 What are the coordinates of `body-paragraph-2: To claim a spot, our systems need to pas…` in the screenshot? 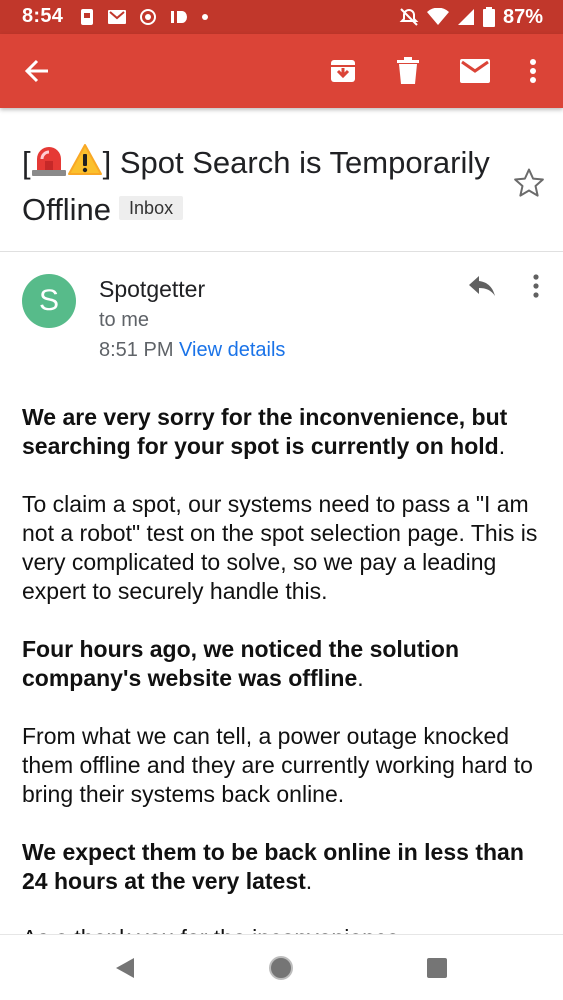 It's located at (280, 547).